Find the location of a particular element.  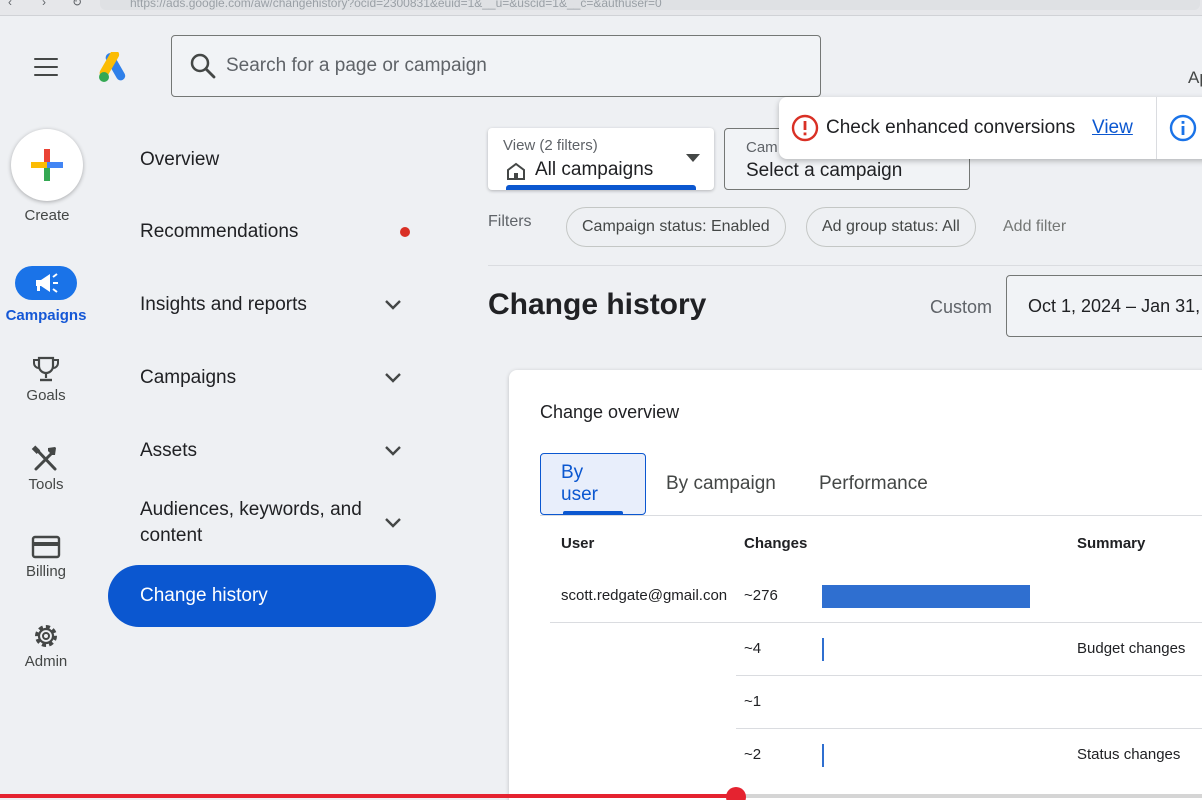

rail-item-goals: Goals is located at coordinates (46, 380).